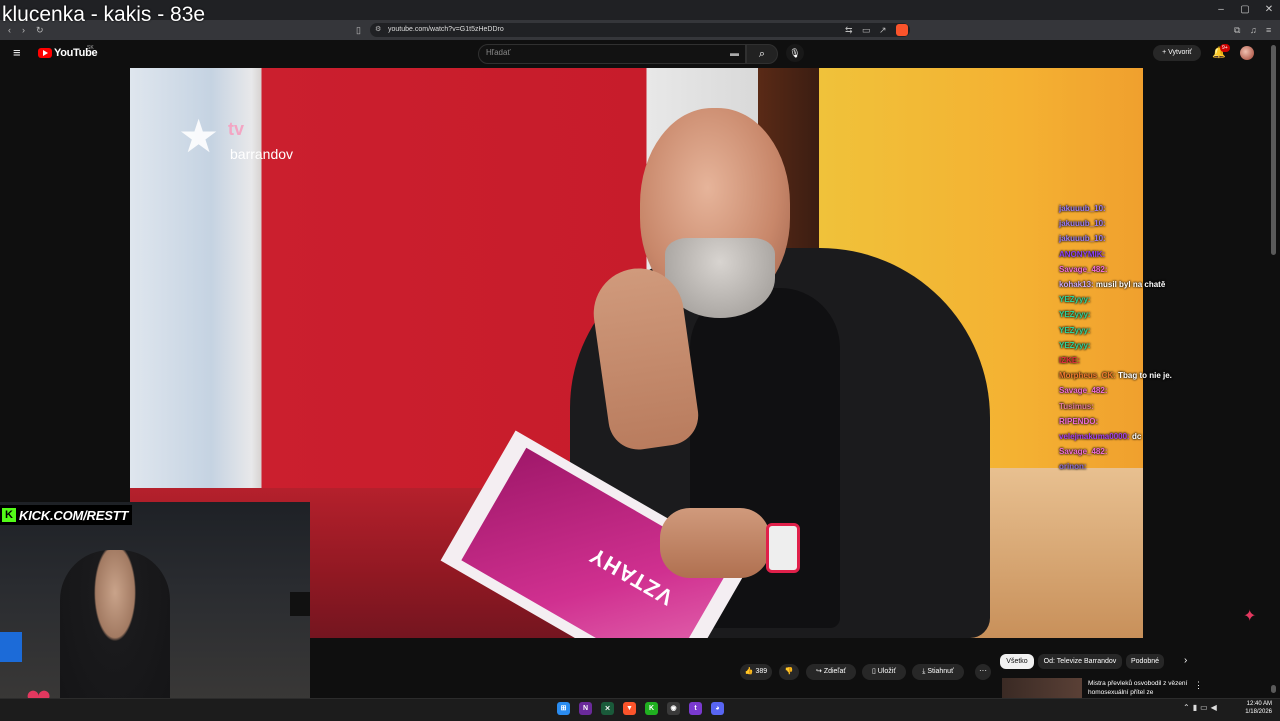 This screenshot has height=721, width=1280. I want to click on like-button: 👍 389, so click(756, 672).